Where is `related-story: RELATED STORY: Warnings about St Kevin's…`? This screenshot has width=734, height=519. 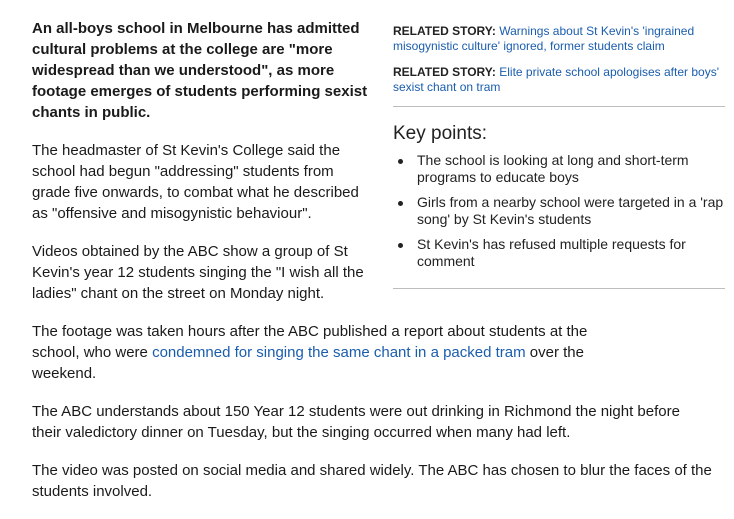
related-story: RELATED STORY: Warnings about St Kevin's… is located at coordinates (559, 39).